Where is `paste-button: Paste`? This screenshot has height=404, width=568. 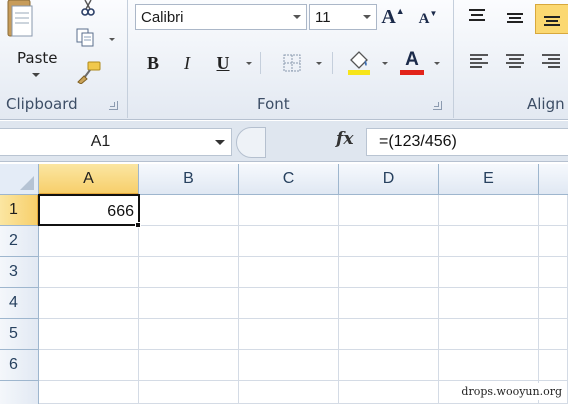
paste-button: Paste is located at coordinates (37, 58).